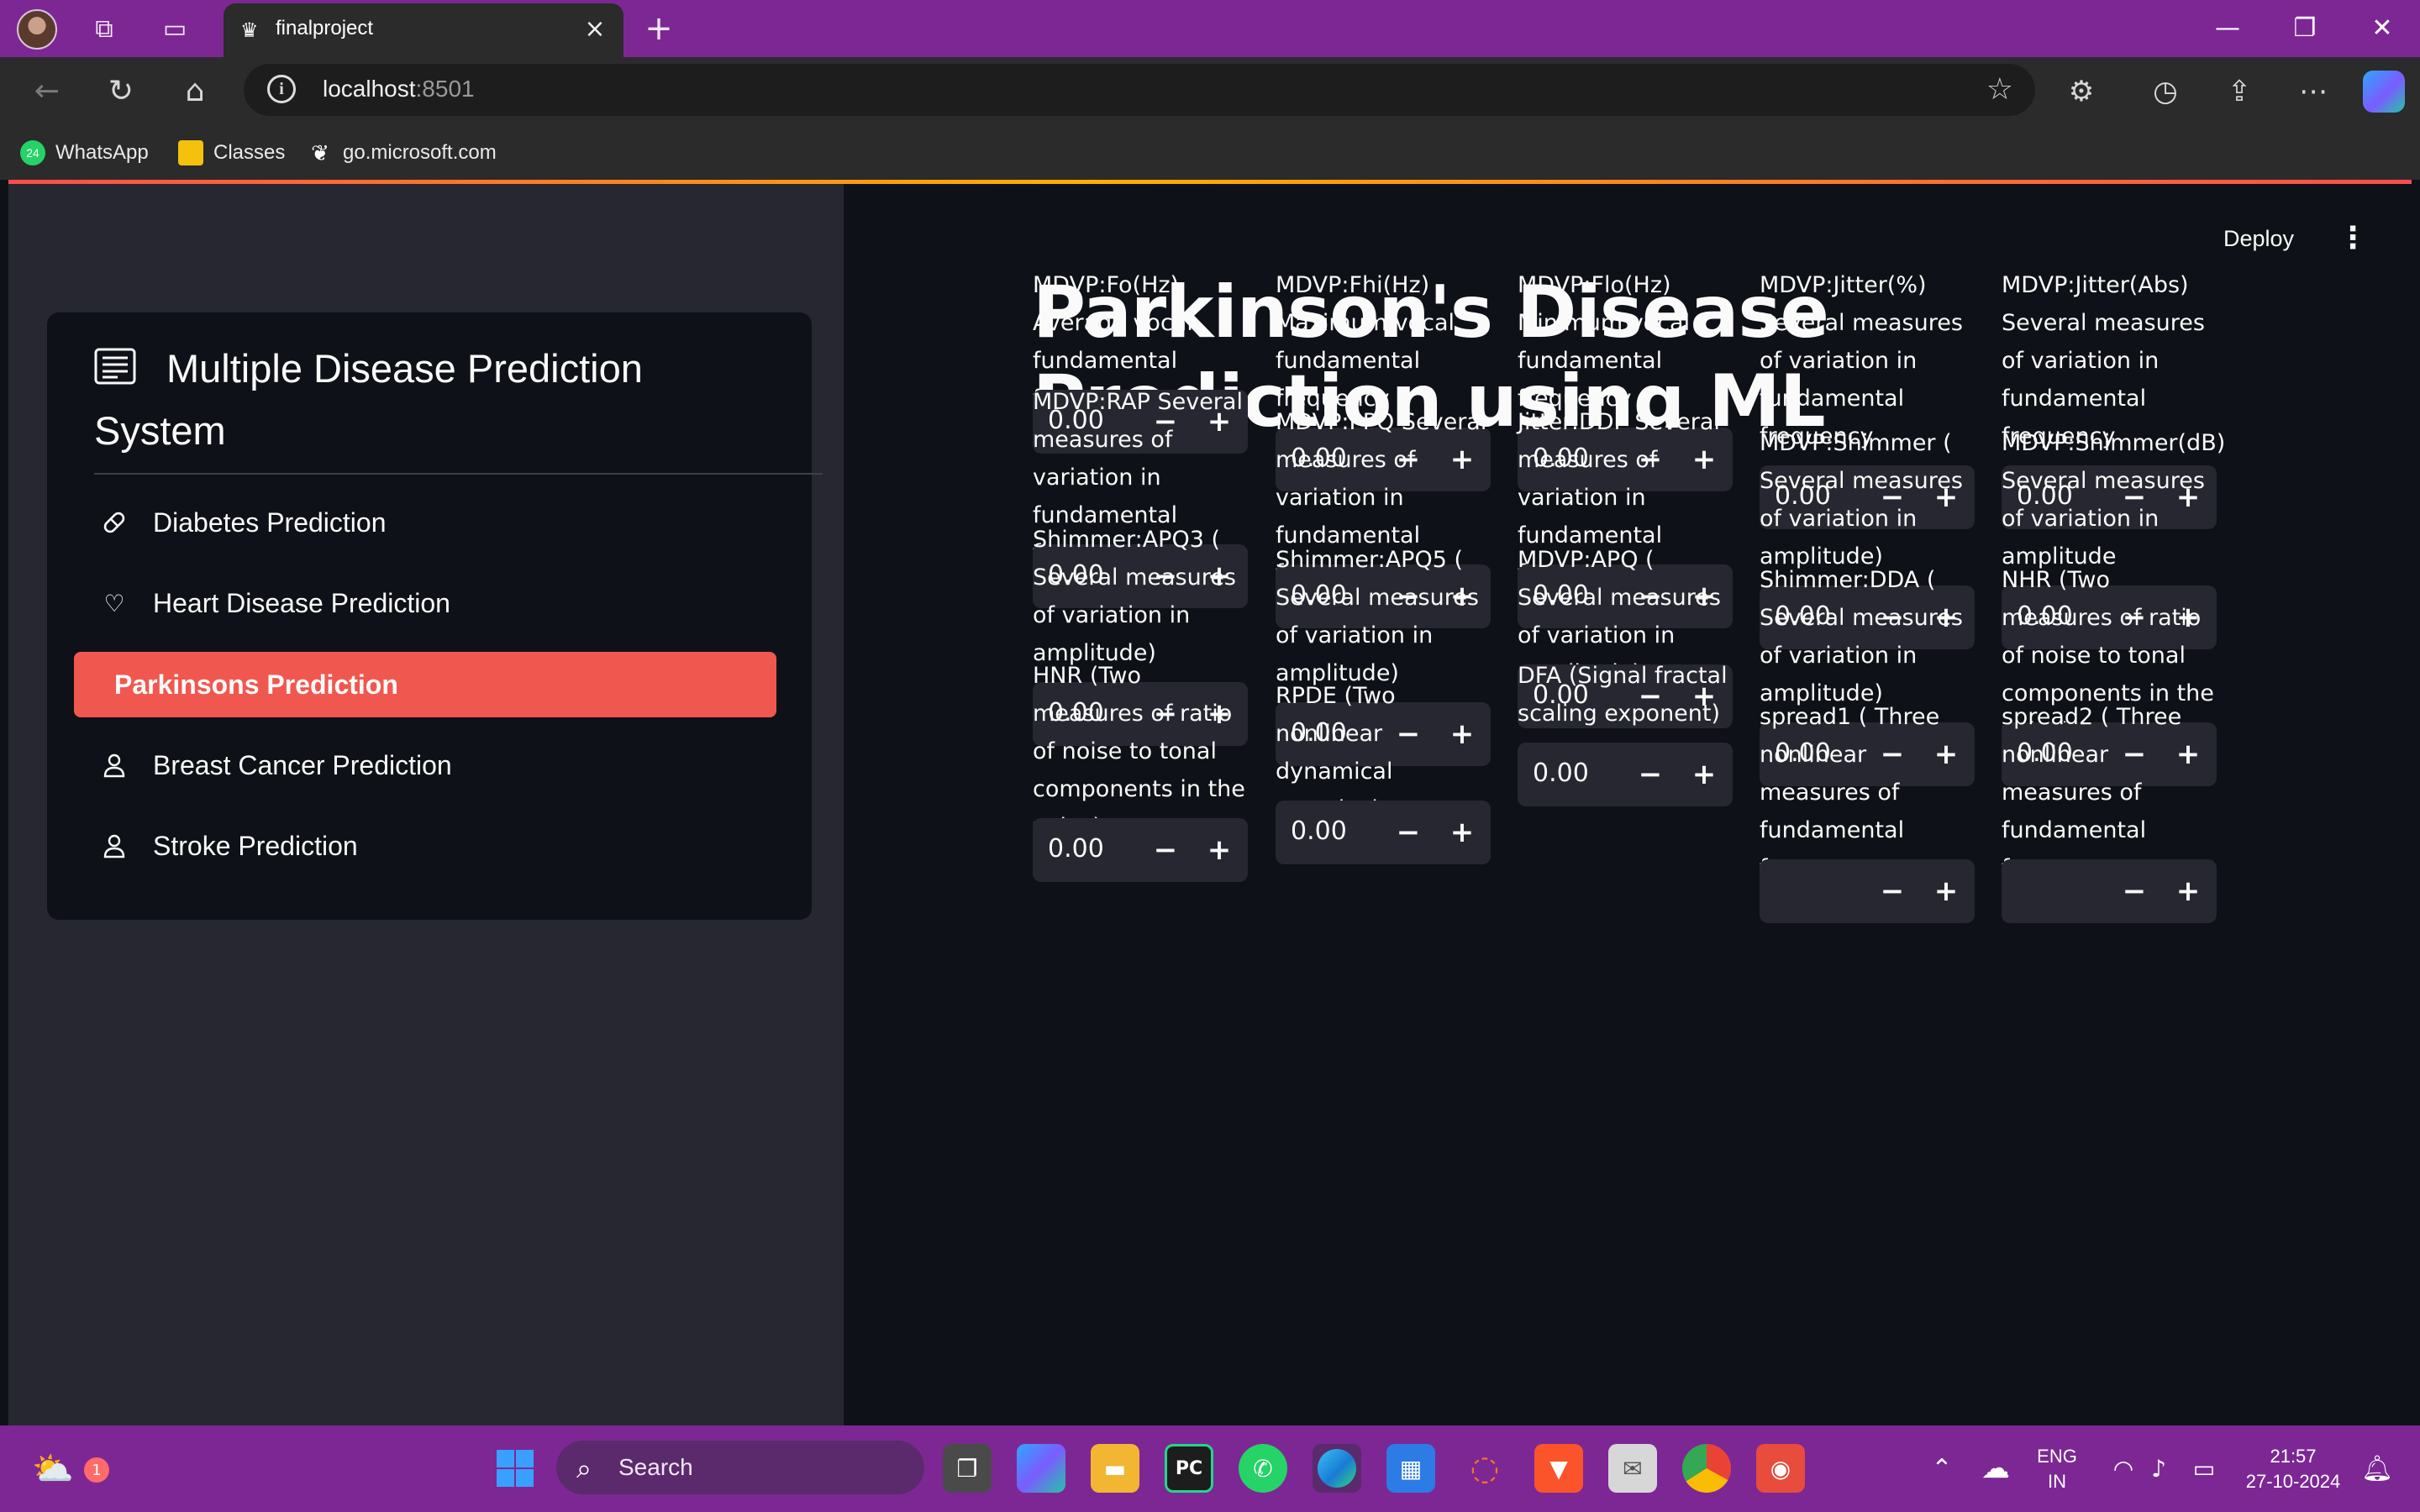 The height and width of the screenshot is (1512, 2420). I want to click on volume-icon: ♪, so click(2158, 1468).